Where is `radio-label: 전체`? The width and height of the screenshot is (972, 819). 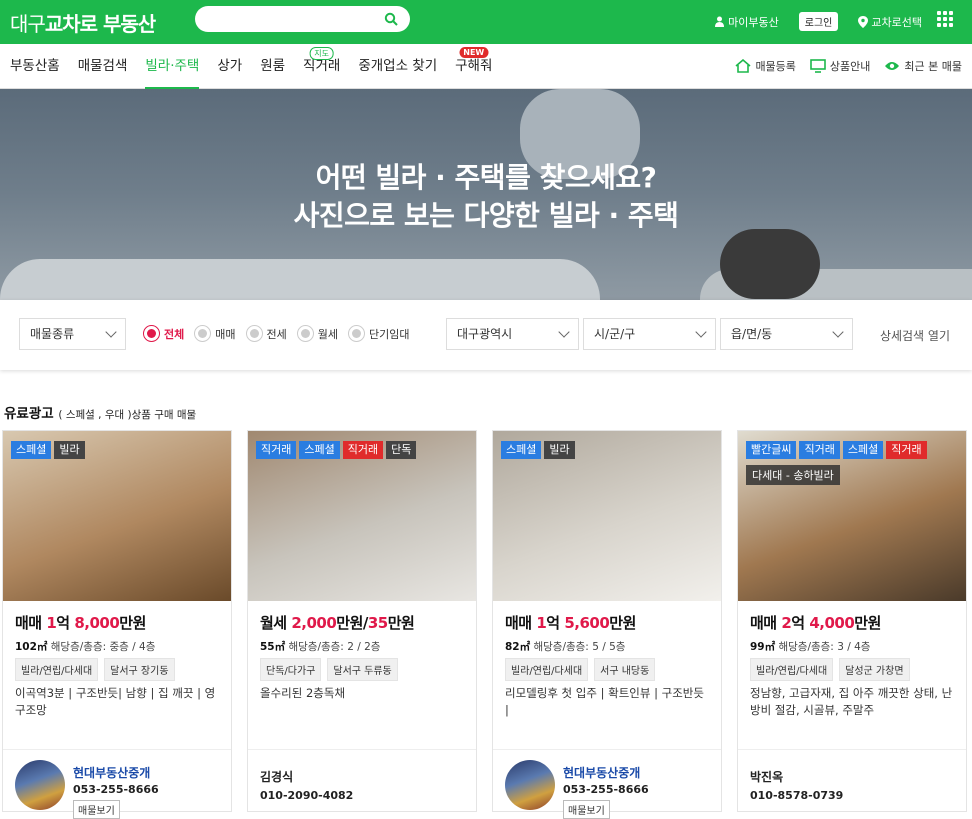 radio-label: 전체 is located at coordinates (174, 334).